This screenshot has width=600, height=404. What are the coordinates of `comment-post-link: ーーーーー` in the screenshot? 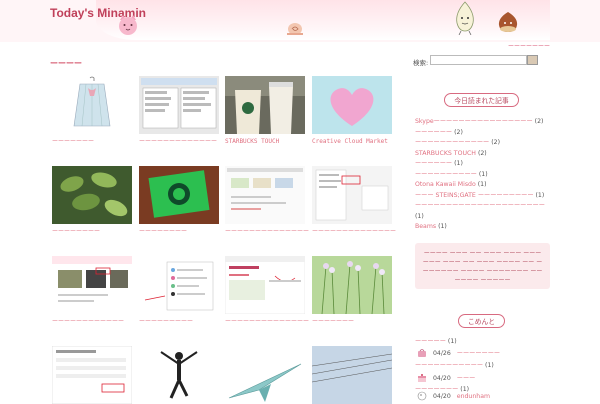 It's located at (430, 341).